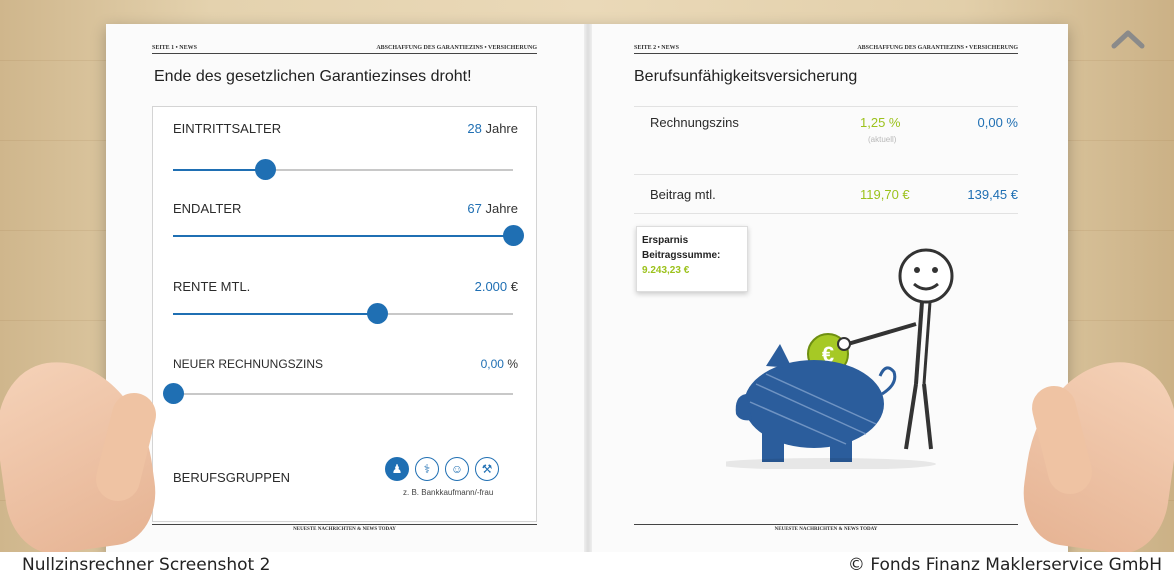  Describe the element at coordinates (344, 529) in the screenshot. I see `left-page-footer: NEUESTE NACHRICHTEN & NEWS TODAY` at that location.